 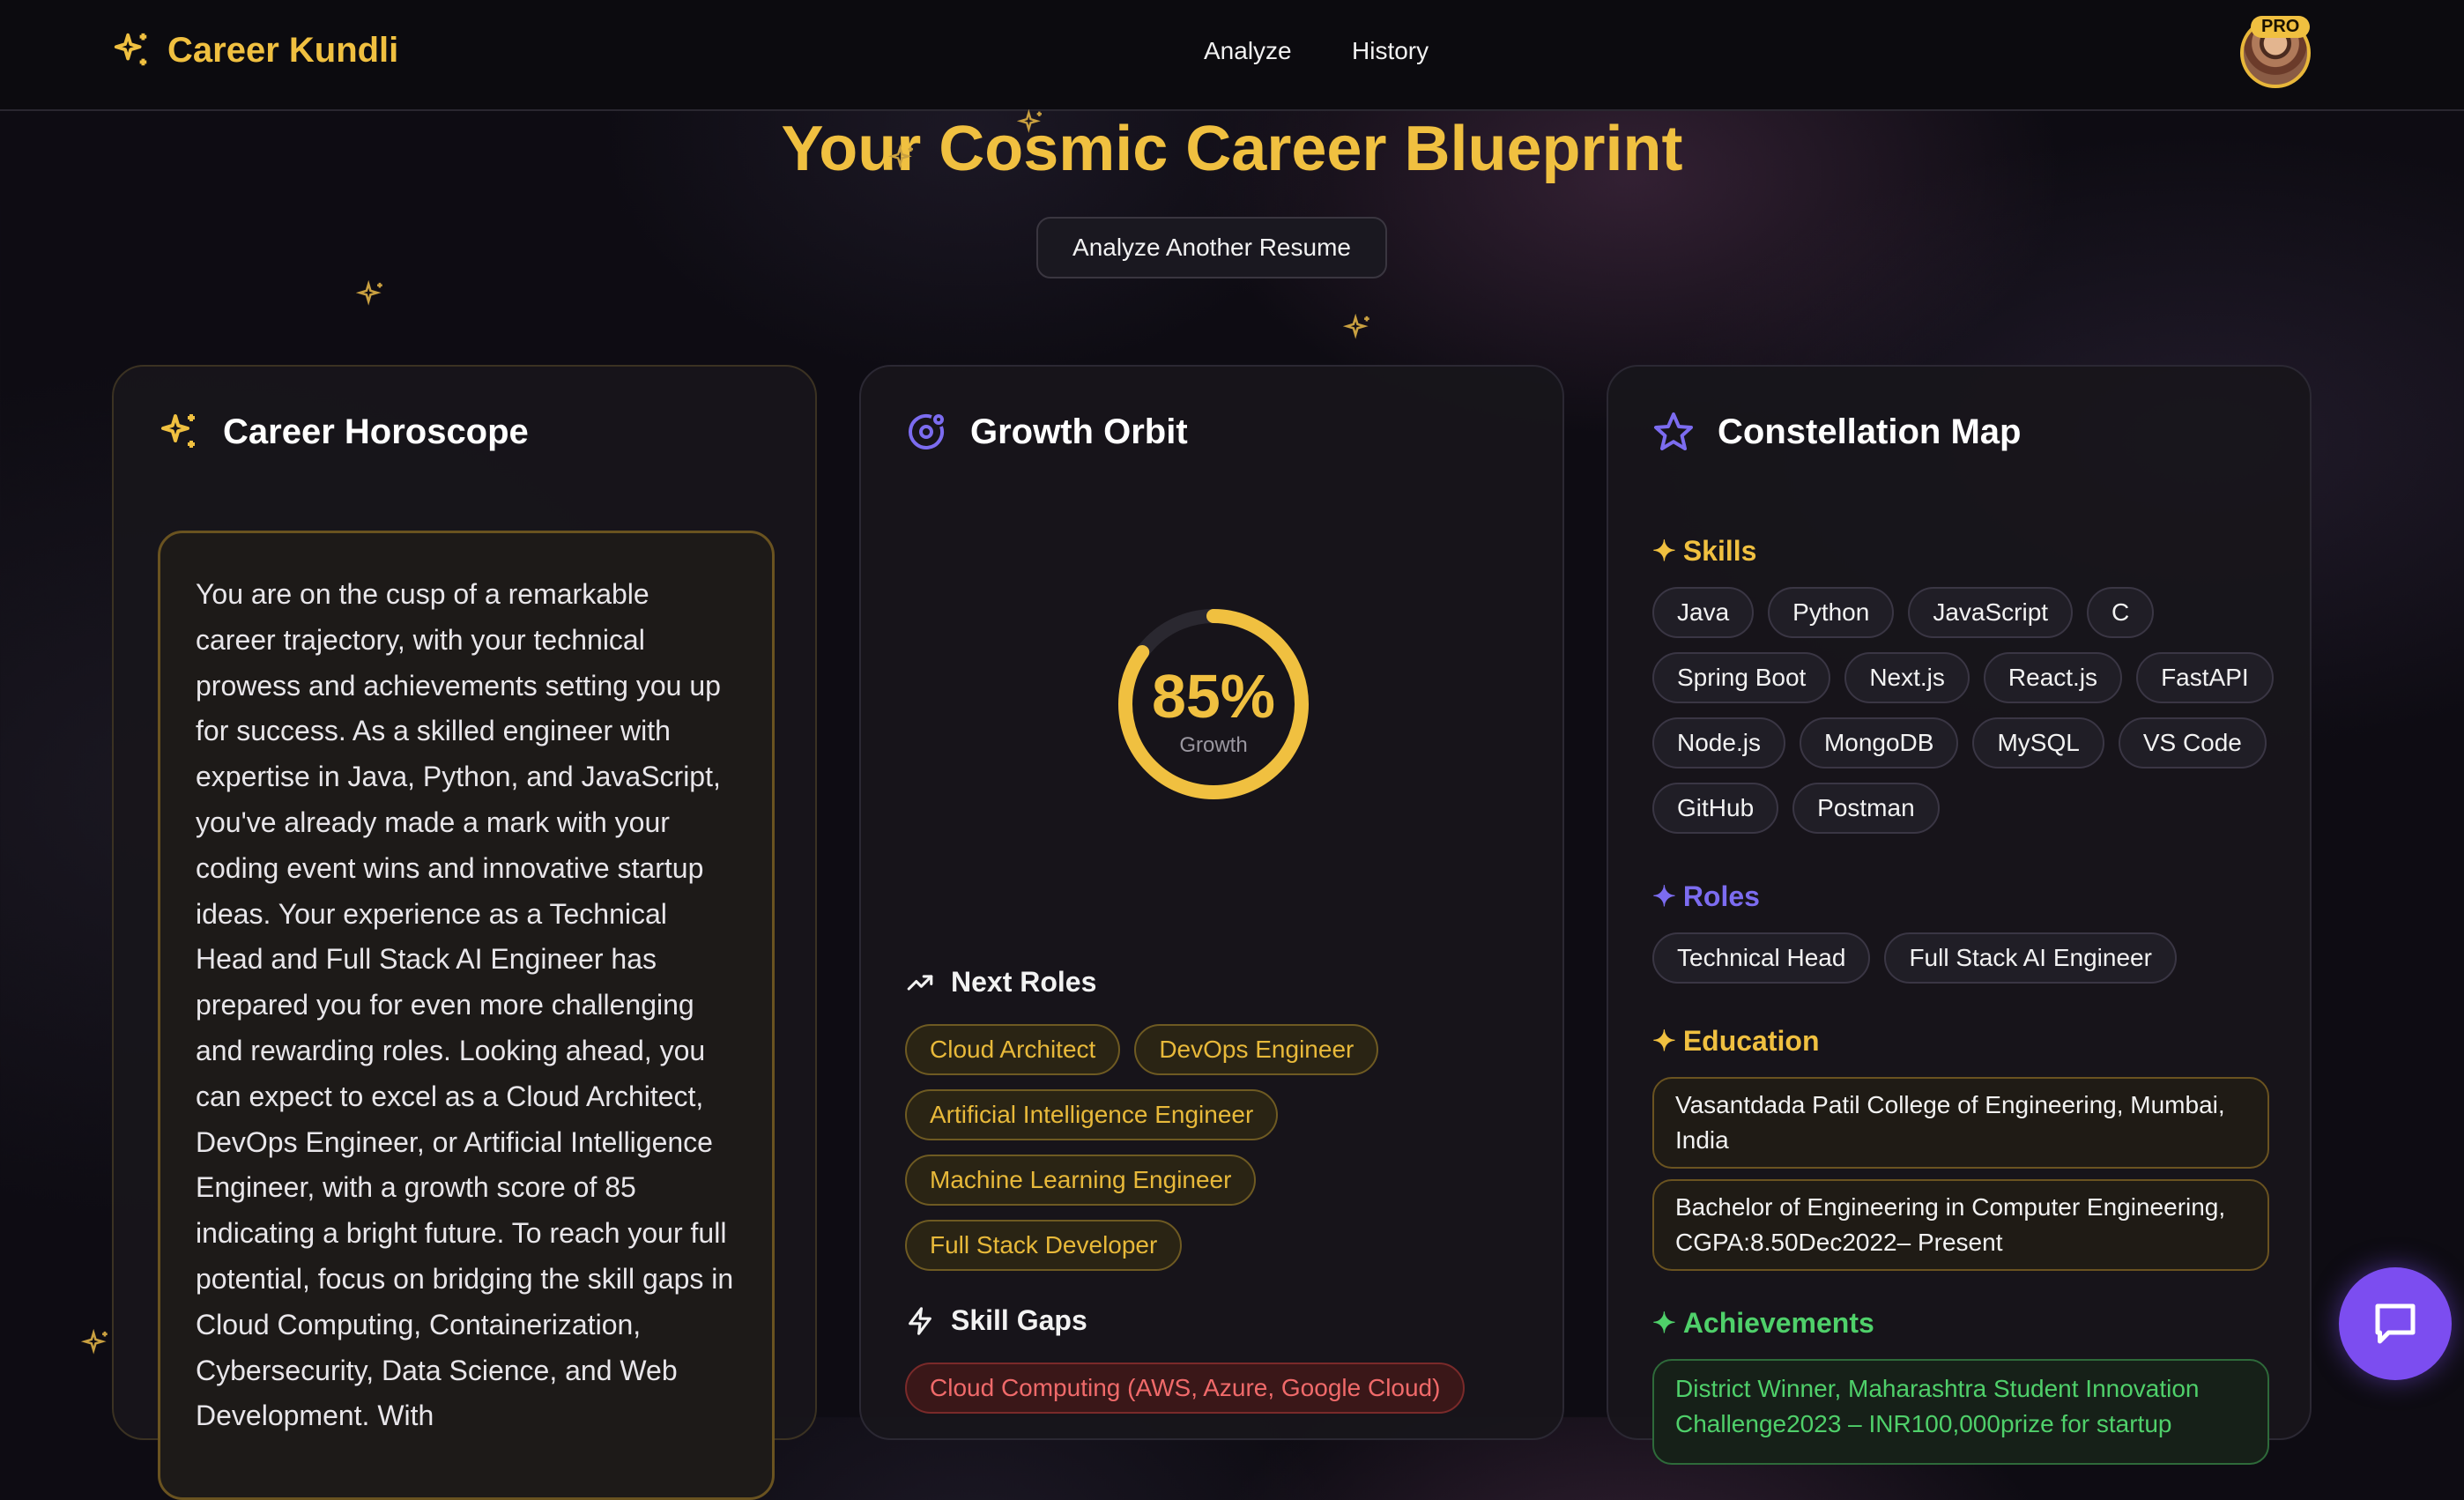 I want to click on chat-icon, so click(x=2395, y=1323).